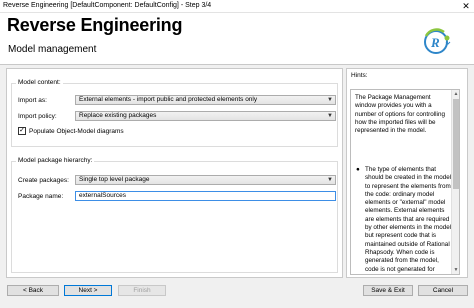  Describe the element at coordinates (205, 196) in the screenshot. I see `package-name-input: externalSources` at that location.